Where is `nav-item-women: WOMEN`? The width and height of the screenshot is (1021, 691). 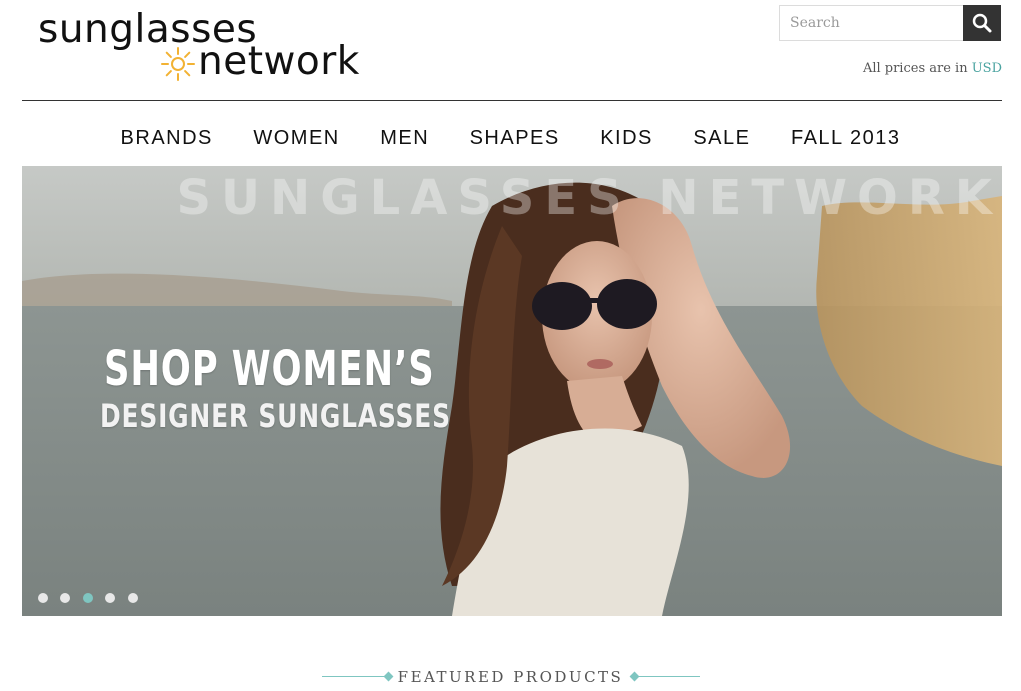 nav-item-women: WOMEN is located at coordinates (296, 138).